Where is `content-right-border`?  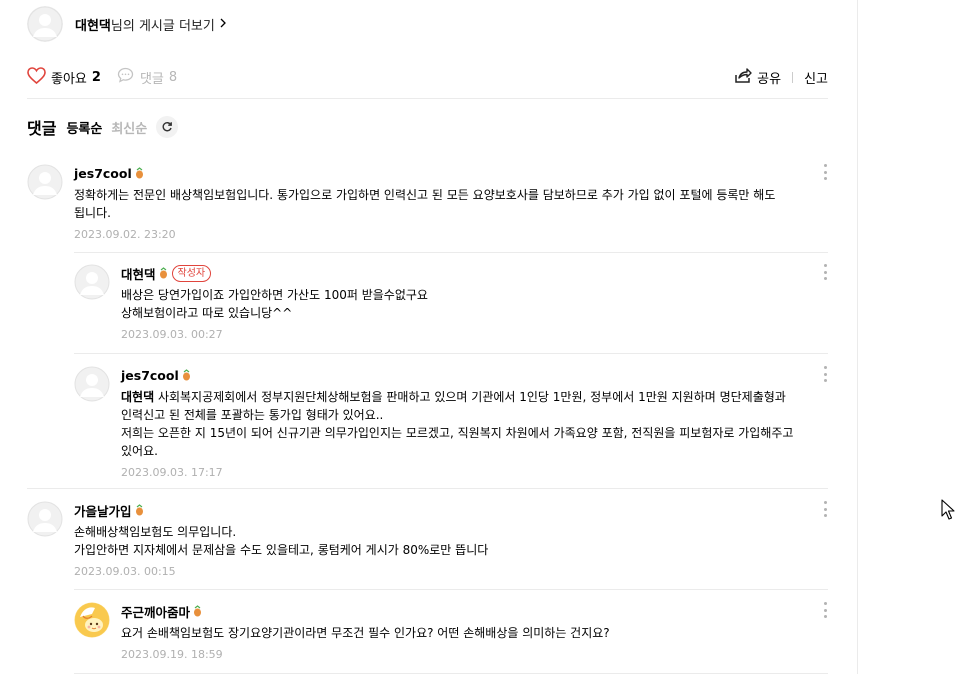
content-right-border is located at coordinates (857, 337).